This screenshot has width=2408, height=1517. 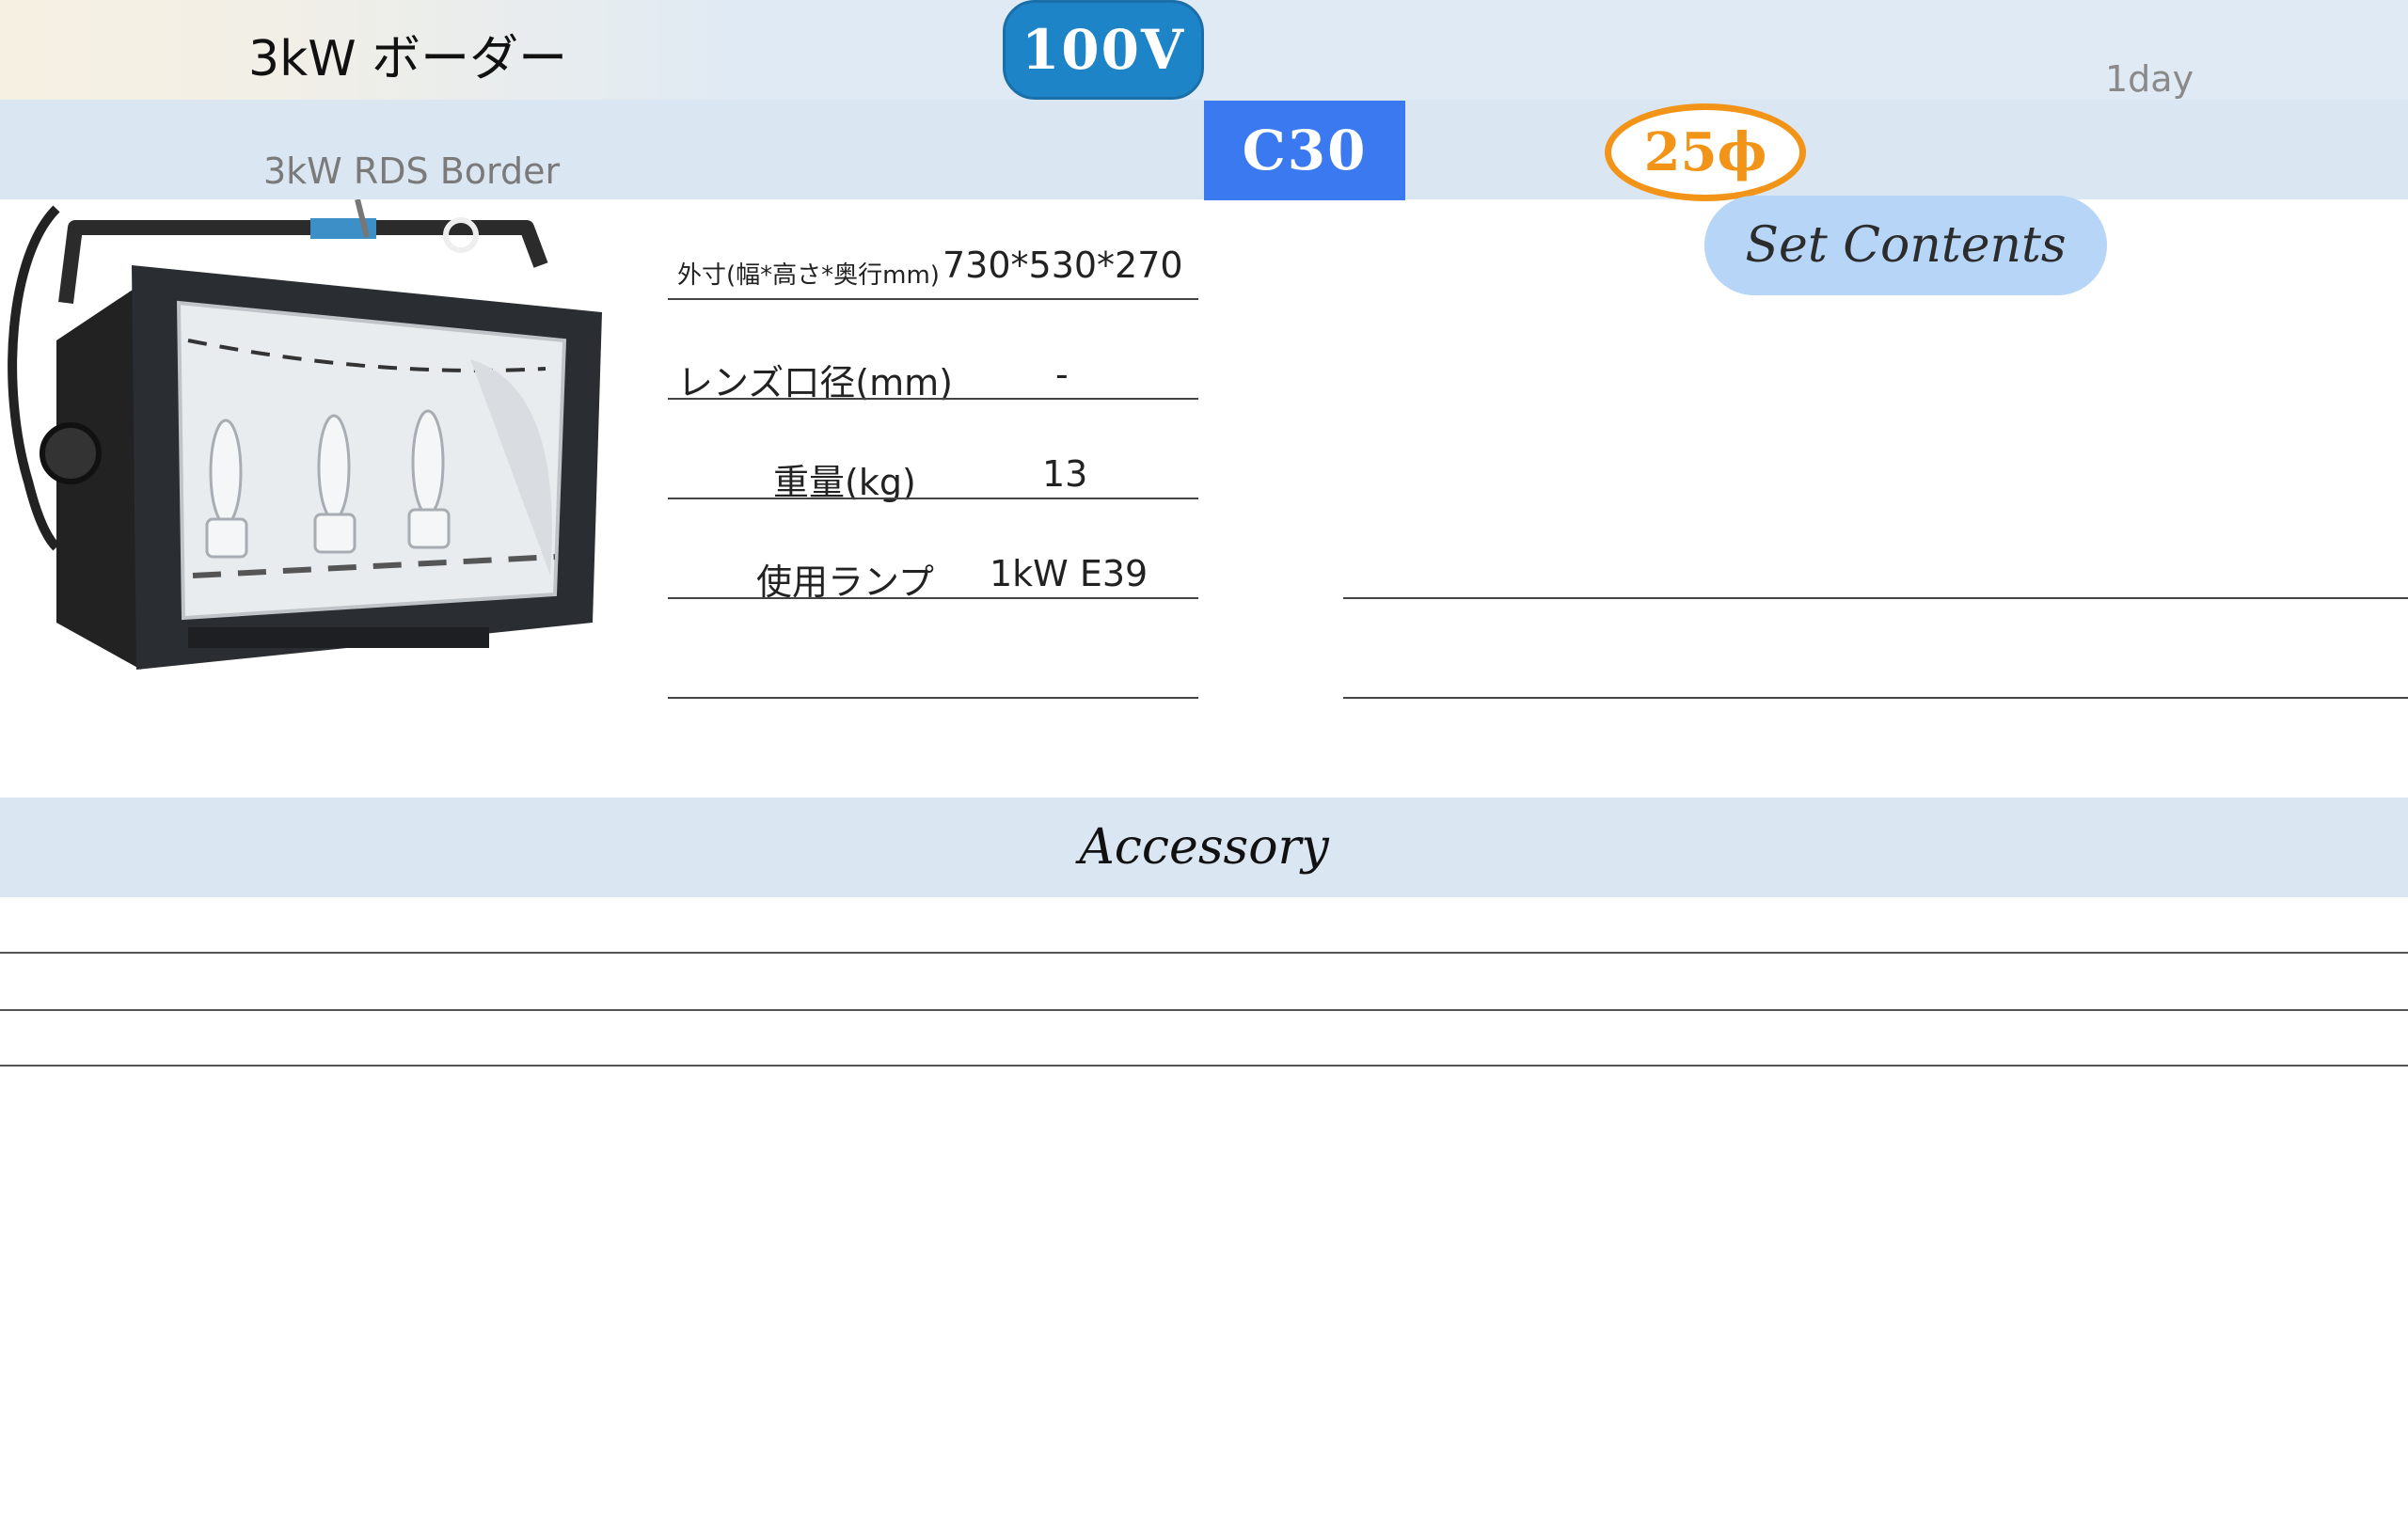 I want to click on accessory-title: Accessory, so click(x=1204, y=847).